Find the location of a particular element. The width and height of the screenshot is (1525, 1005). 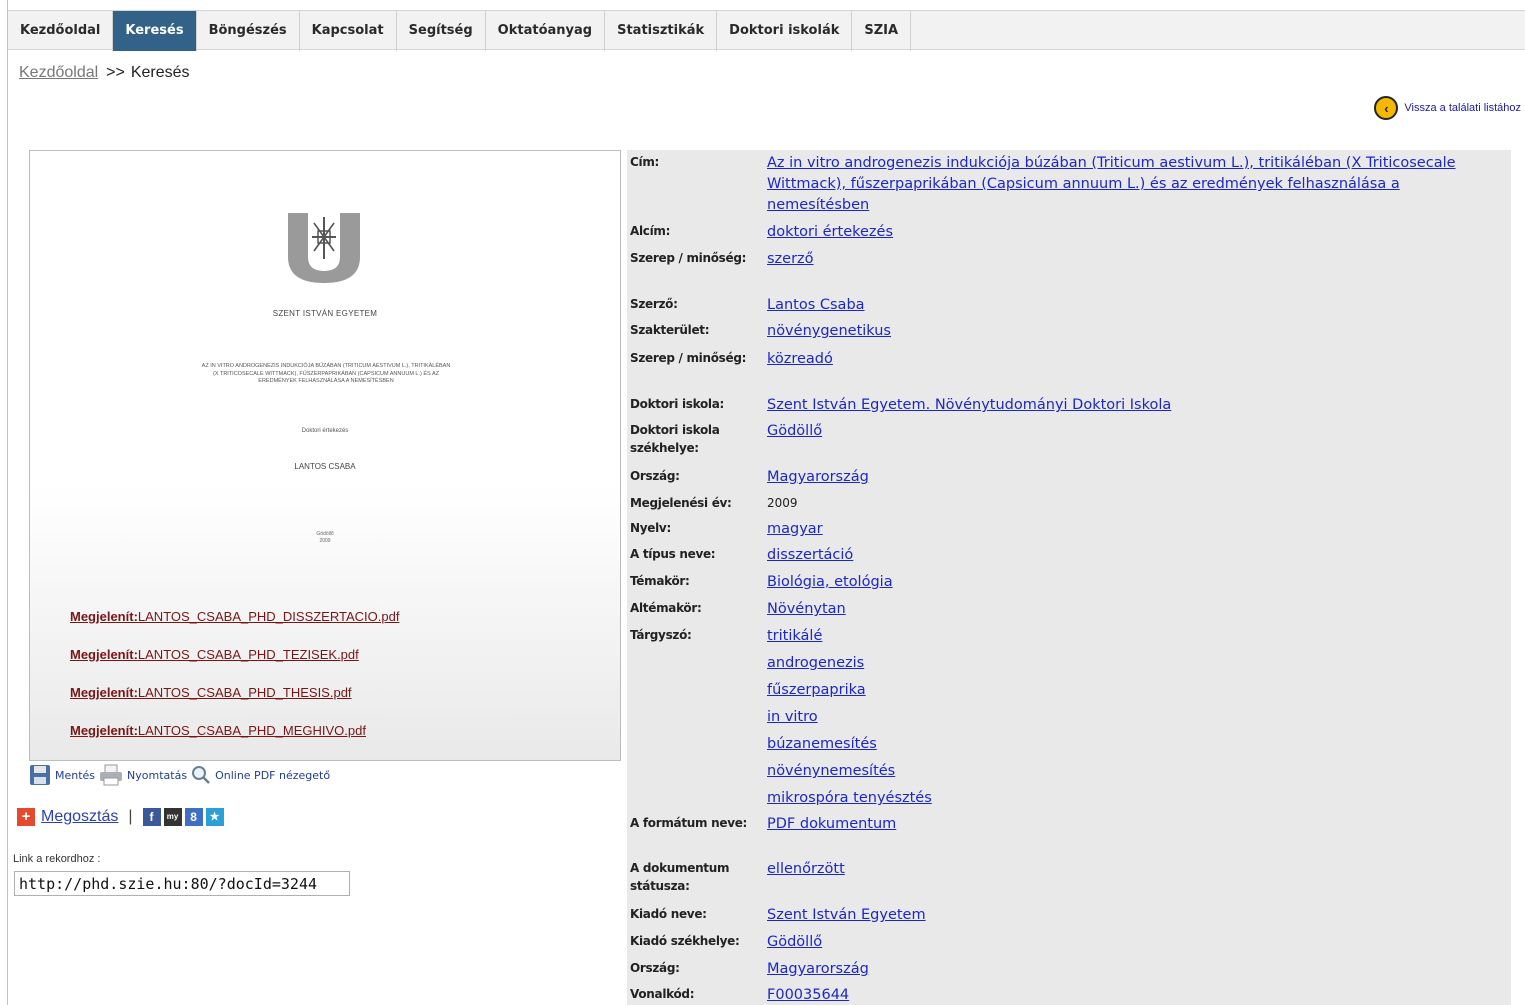

preview-place: Gödöllő is located at coordinates (325, 534).